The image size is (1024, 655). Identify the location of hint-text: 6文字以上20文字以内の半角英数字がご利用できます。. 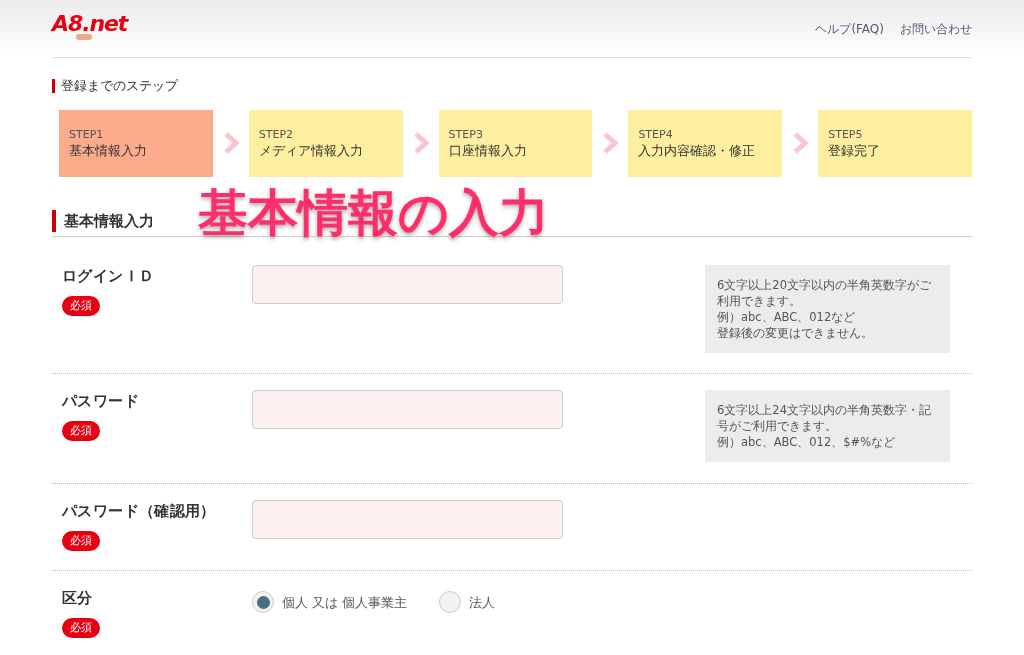
(824, 293).